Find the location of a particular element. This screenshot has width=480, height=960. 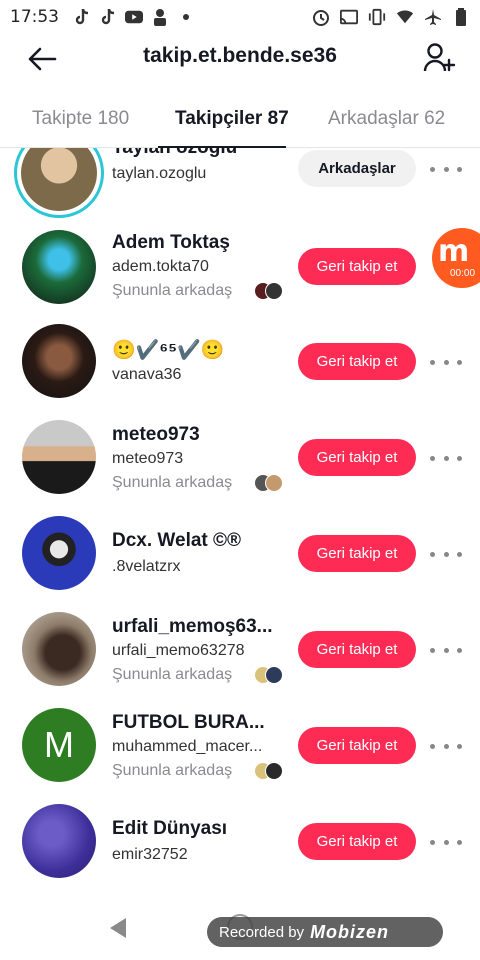

airplane-icon is located at coordinates (433, 17).